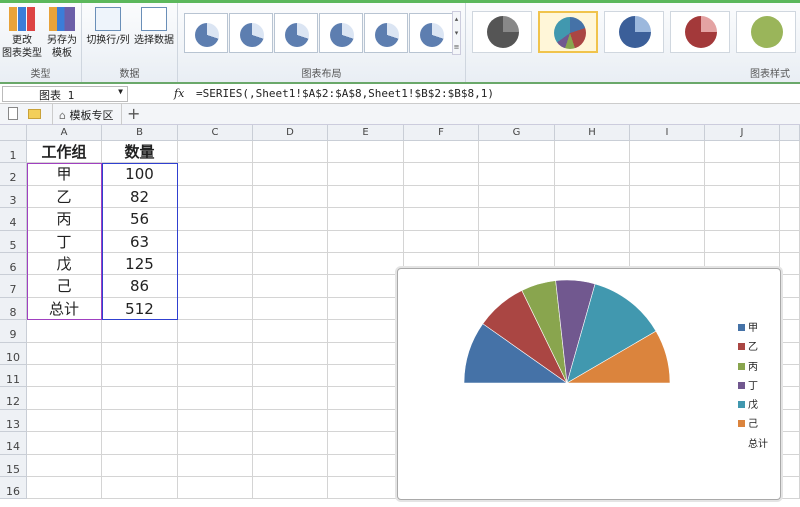 The image size is (800, 507). What do you see at coordinates (140, 152) in the screenshot?
I see `cell: 数量` at bounding box center [140, 152].